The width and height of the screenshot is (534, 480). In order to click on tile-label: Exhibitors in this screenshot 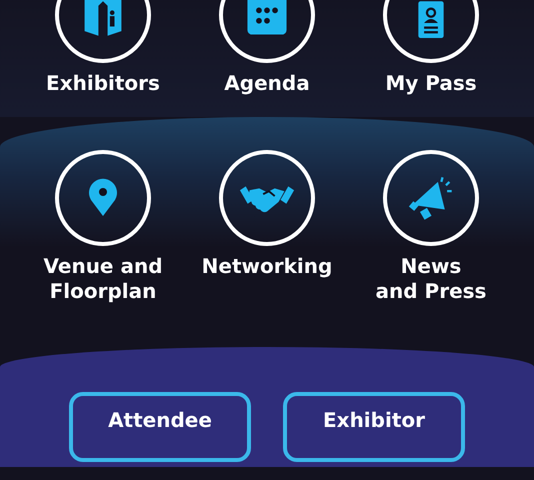, I will do `click(103, 83)`.